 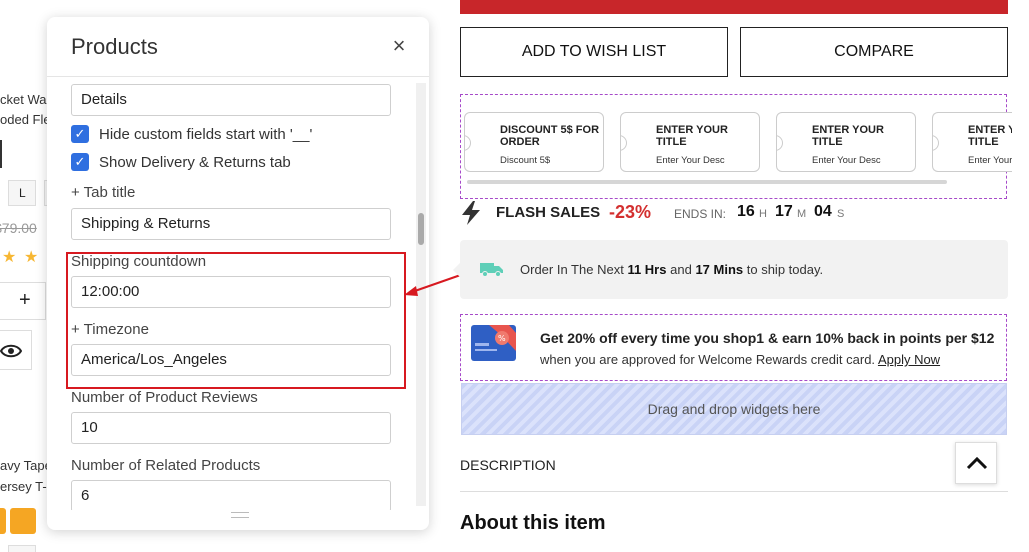 What do you see at coordinates (166, 465) in the screenshot?
I see `related-products-label: Number of Related Products` at bounding box center [166, 465].